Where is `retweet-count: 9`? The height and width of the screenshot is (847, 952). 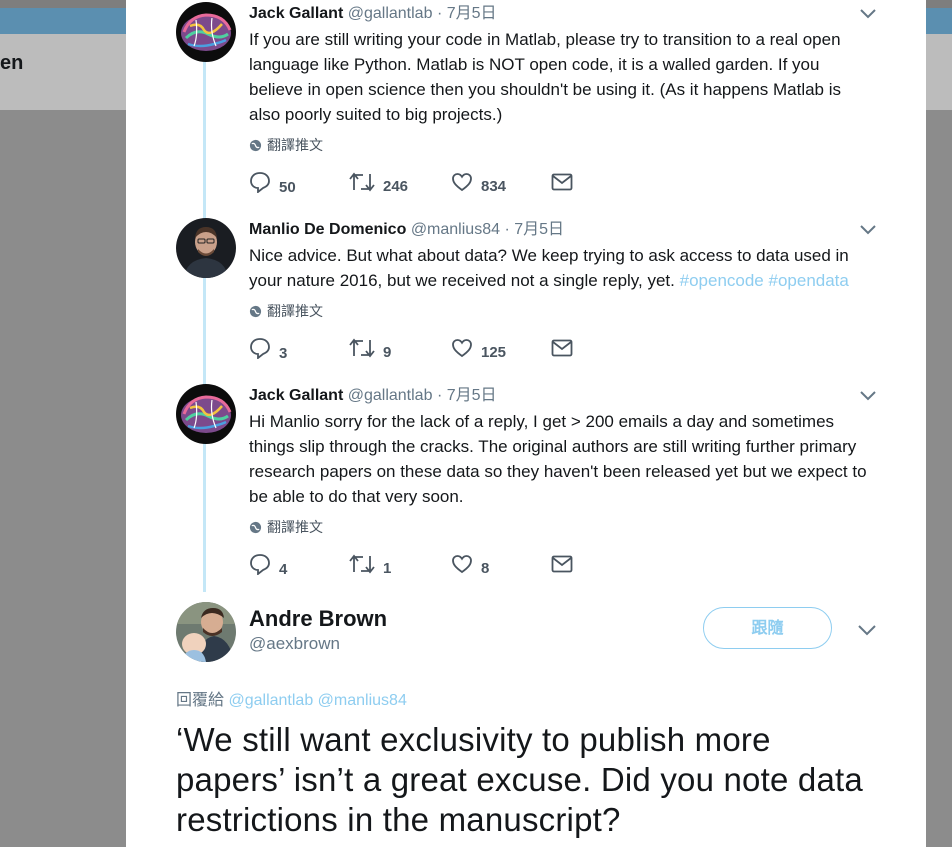 retweet-count: 9 is located at coordinates (387, 352).